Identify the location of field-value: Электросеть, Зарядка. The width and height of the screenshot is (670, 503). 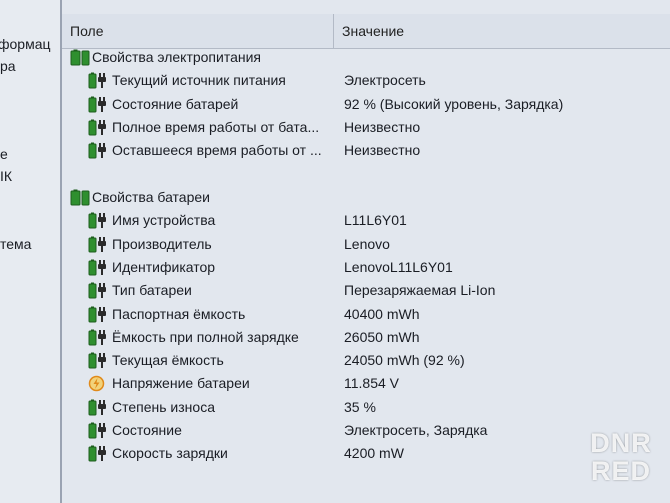
(416, 430).